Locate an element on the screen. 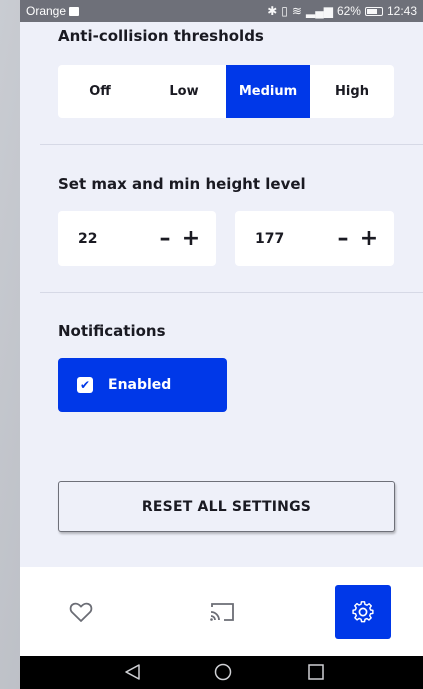 The image size is (423, 689). notifications-toggle-label: Enabled is located at coordinates (140, 385).